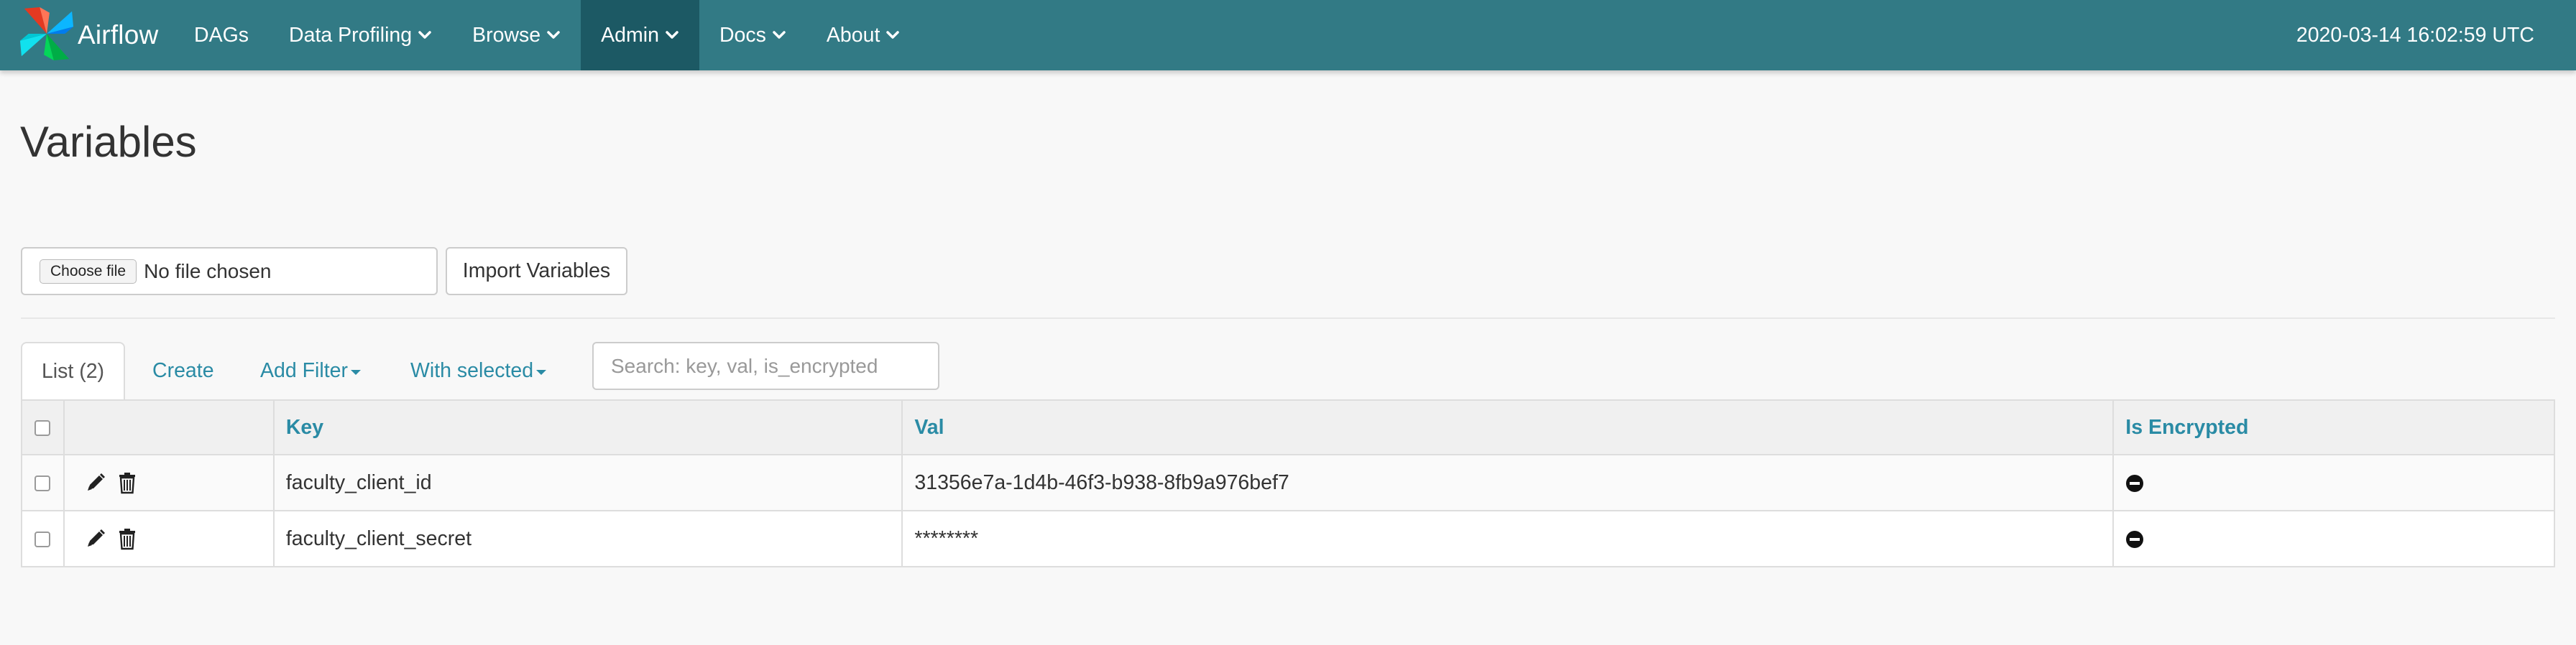 Image resolution: width=2576 pixels, height=645 pixels. Describe the element at coordinates (2415, 35) in the screenshot. I see `server-clock: 2020-03-14 16:02:59 UTC` at that location.